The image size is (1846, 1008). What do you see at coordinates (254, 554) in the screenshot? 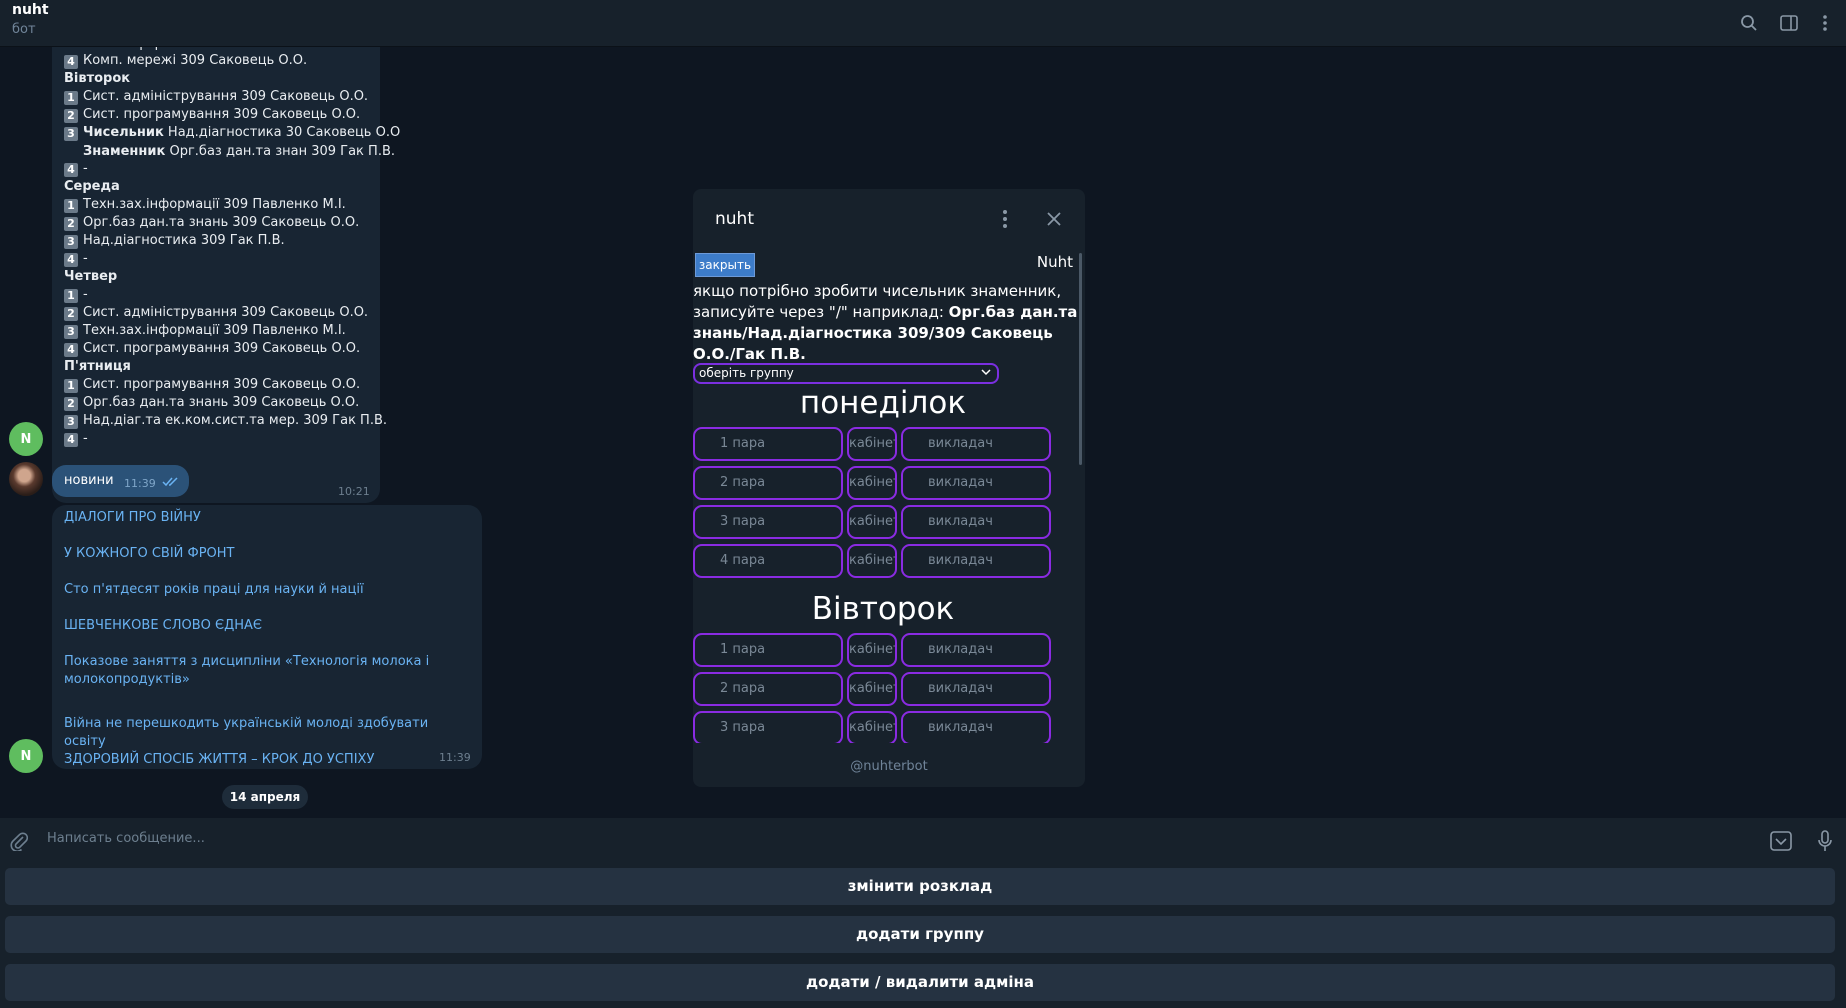
I see `news-link: У КОЖНОГО СВІЙ ФРОНТ` at bounding box center [254, 554].